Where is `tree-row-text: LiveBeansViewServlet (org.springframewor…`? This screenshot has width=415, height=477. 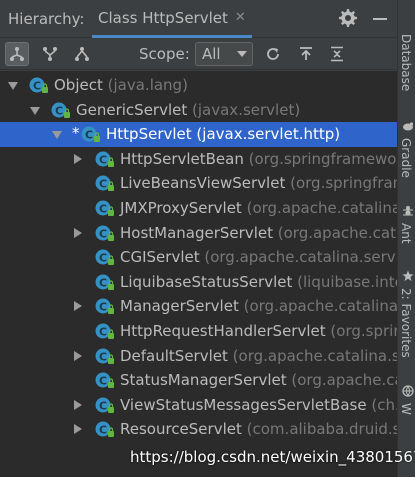
tree-row-text: LiveBeansViewServlet (org.springframewor… is located at coordinates (258, 183).